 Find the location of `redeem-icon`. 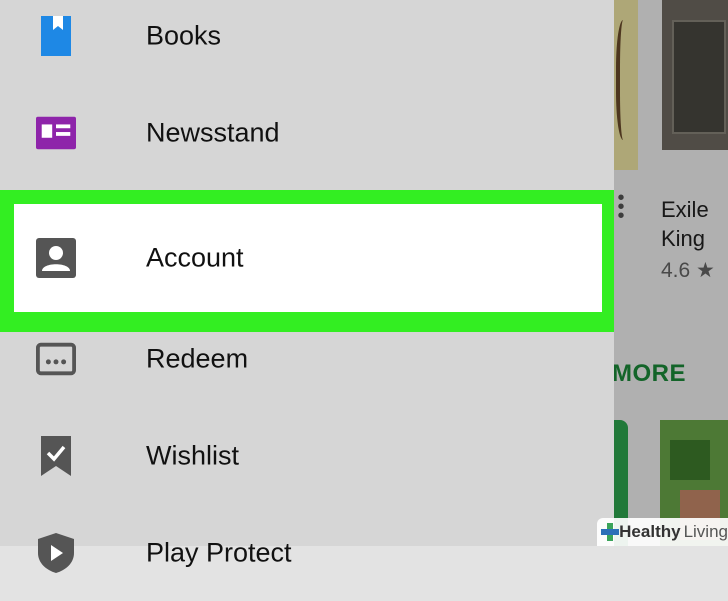

redeem-icon is located at coordinates (56, 359).